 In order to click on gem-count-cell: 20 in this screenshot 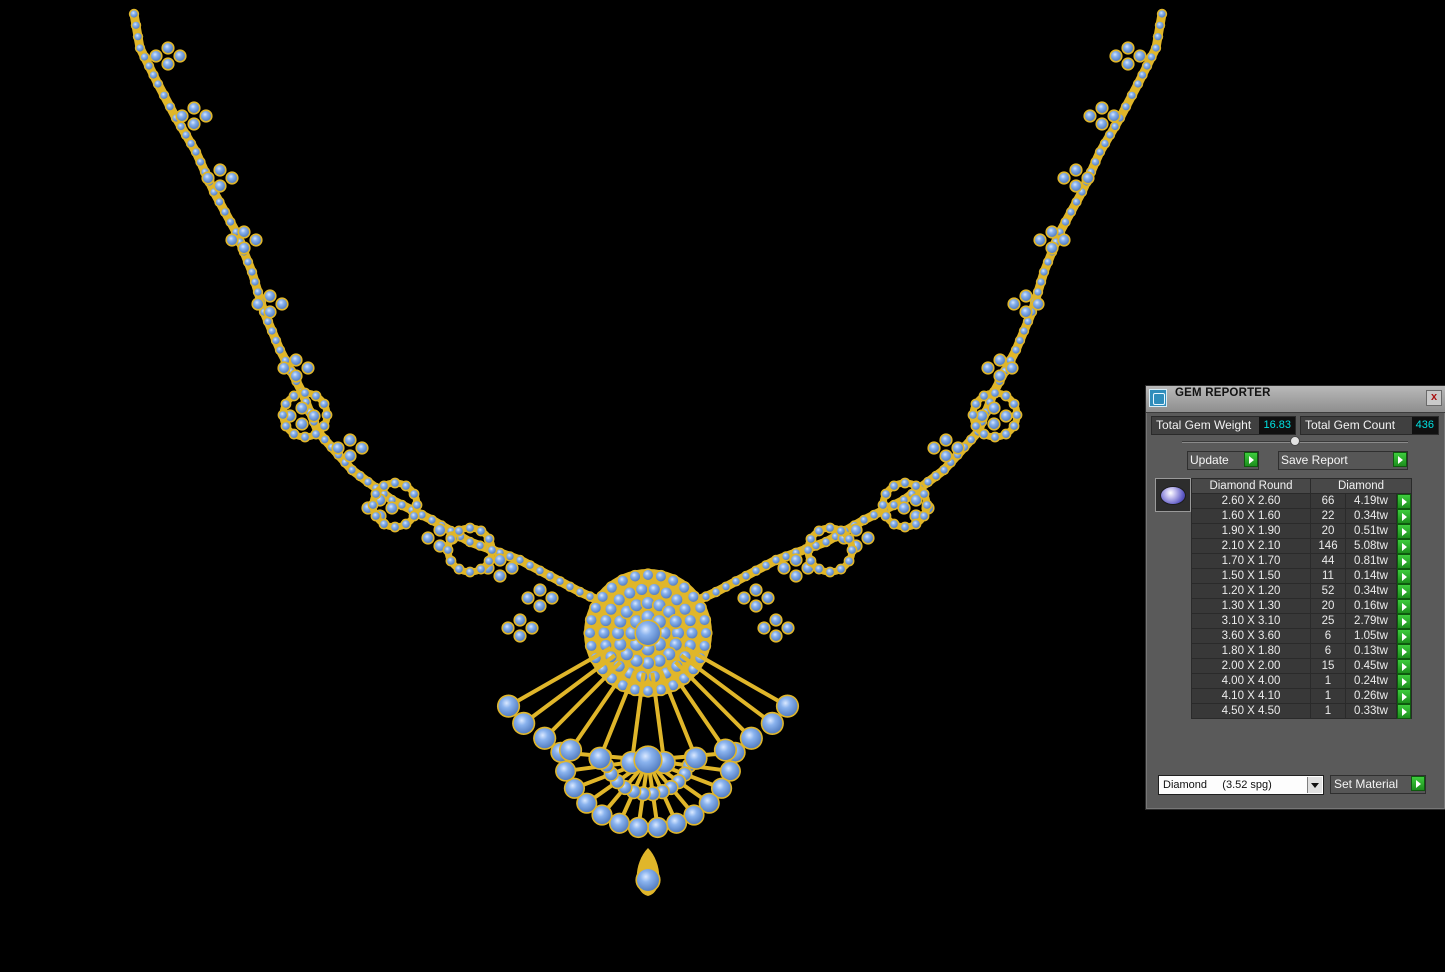, I will do `click(1328, 531)`.